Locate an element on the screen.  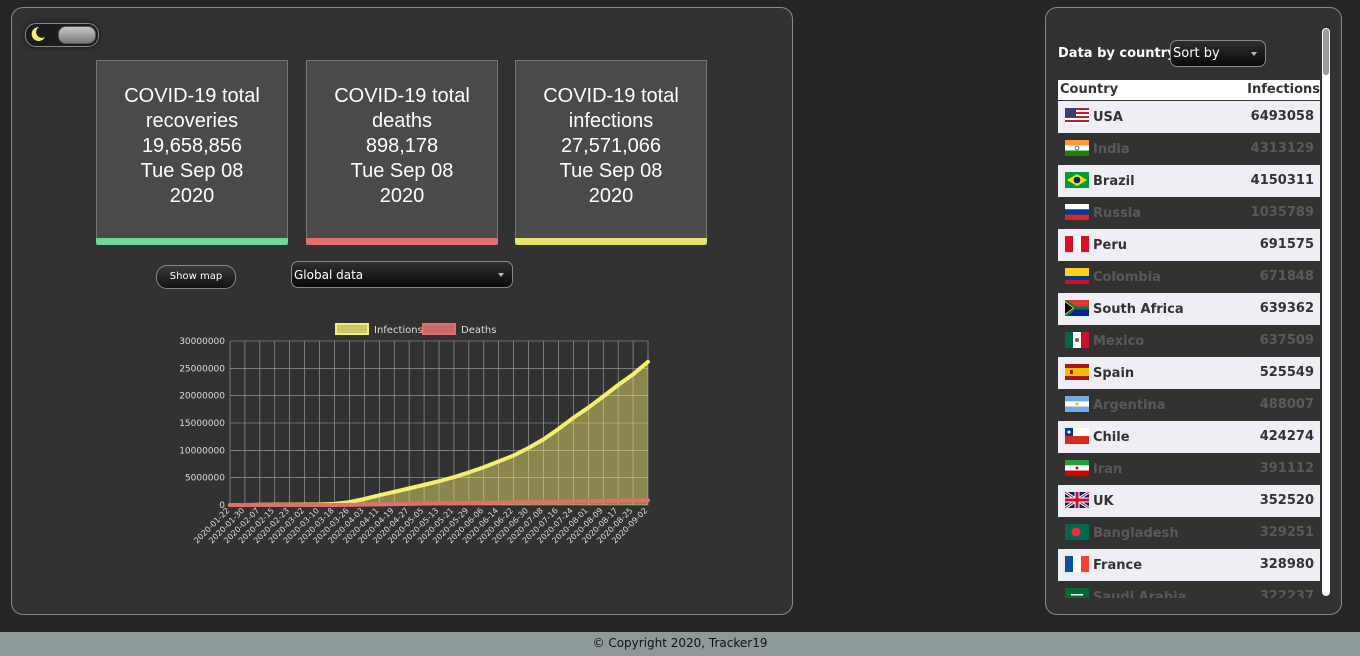
table-row: Argentina 488007 is located at coordinates (1189, 405).